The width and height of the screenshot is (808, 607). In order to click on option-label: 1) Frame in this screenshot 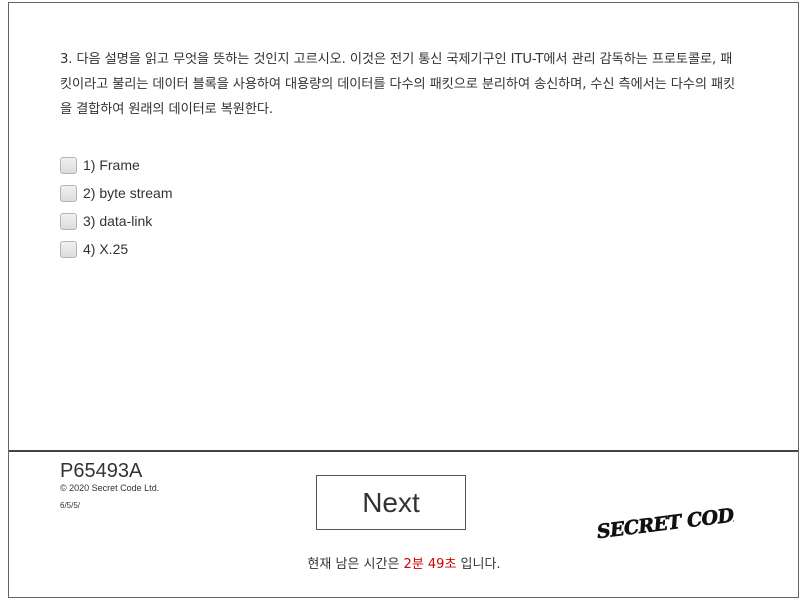, I will do `click(111, 165)`.